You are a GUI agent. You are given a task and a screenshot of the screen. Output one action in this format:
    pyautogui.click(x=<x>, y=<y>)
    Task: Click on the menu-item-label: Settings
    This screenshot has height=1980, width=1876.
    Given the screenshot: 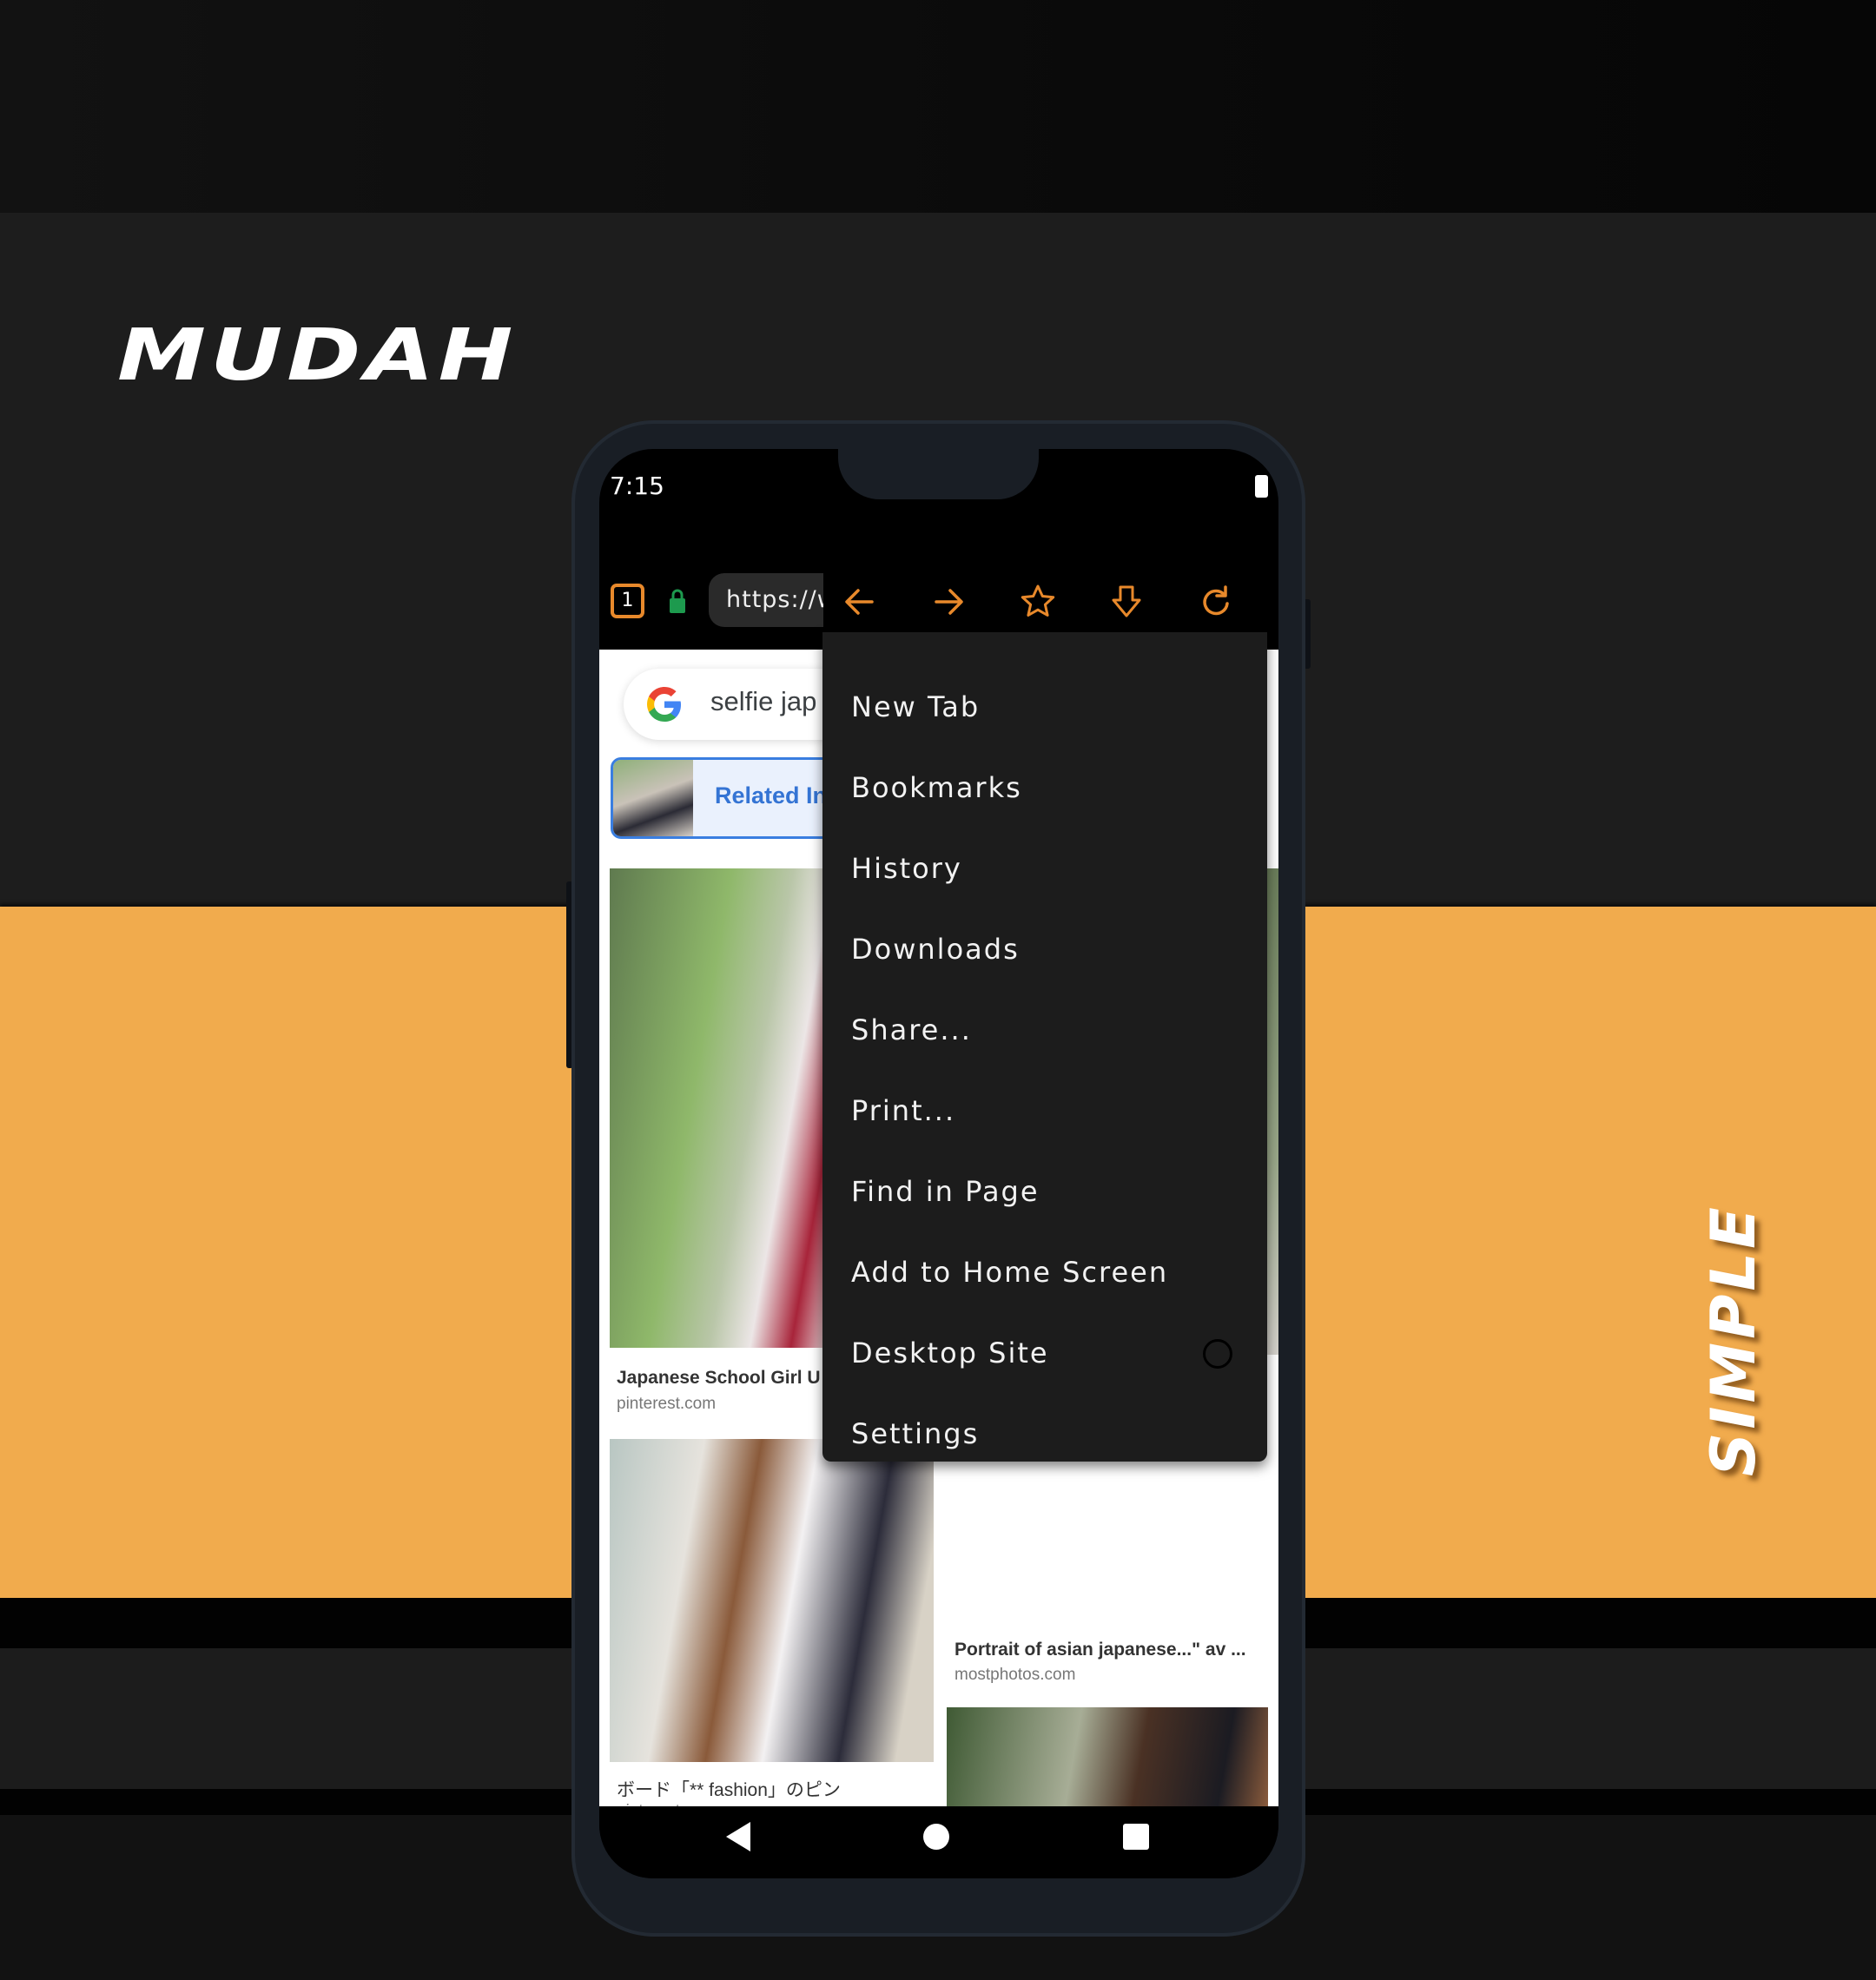 What is the action you would take?
    pyautogui.click(x=915, y=1433)
    